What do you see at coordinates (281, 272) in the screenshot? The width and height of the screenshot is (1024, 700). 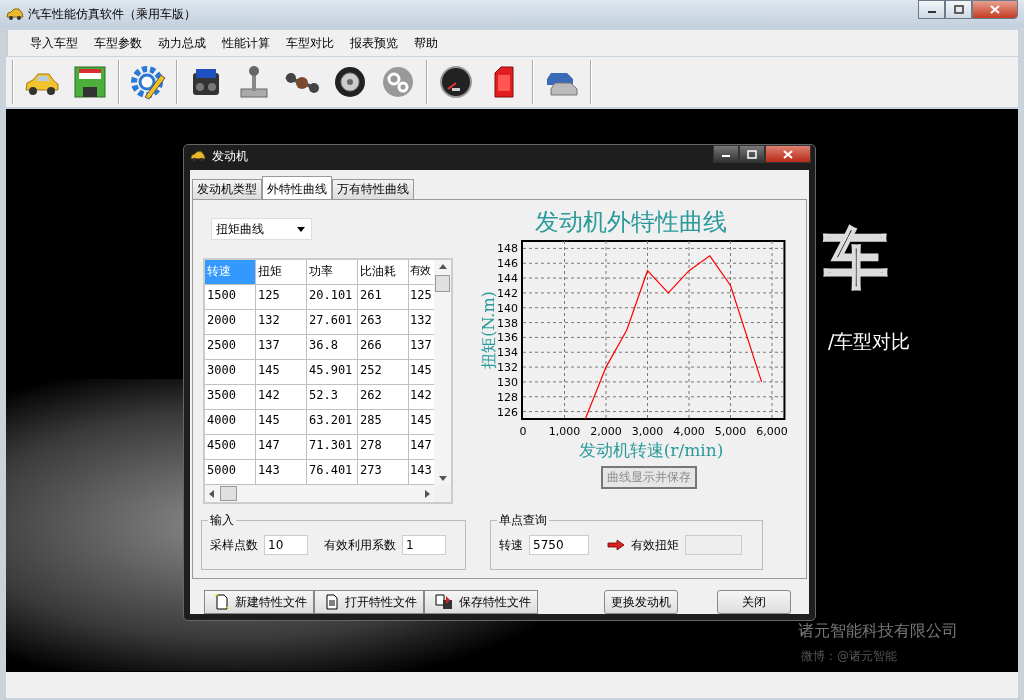 I see `column-header: 扭矩` at bounding box center [281, 272].